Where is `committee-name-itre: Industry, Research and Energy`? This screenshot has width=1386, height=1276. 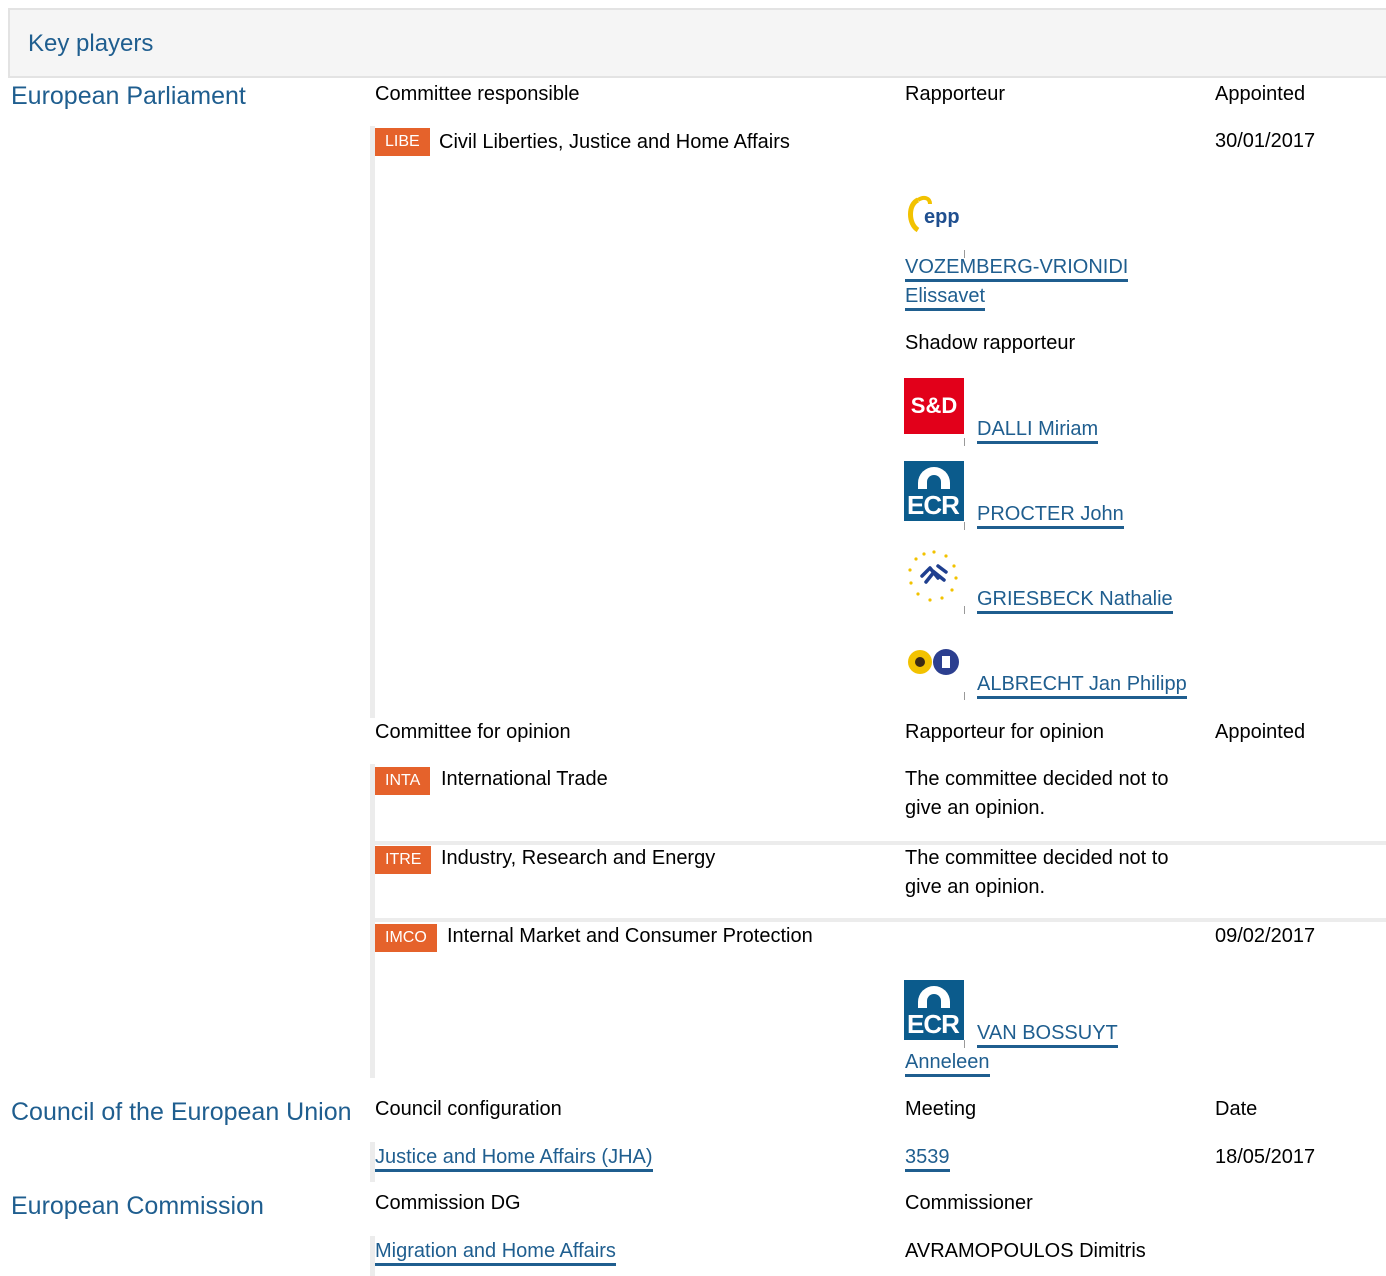
committee-name-itre: Industry, Research and Energy is located at coordinates (578, 858).